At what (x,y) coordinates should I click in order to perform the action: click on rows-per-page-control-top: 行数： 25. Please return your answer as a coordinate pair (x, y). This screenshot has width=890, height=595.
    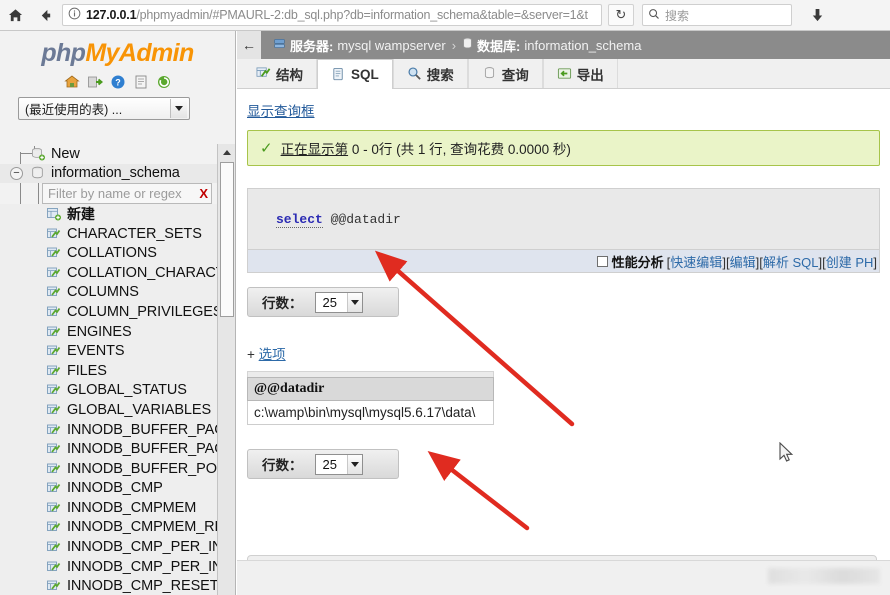
    Looking at the image, I should click on (323, 302).